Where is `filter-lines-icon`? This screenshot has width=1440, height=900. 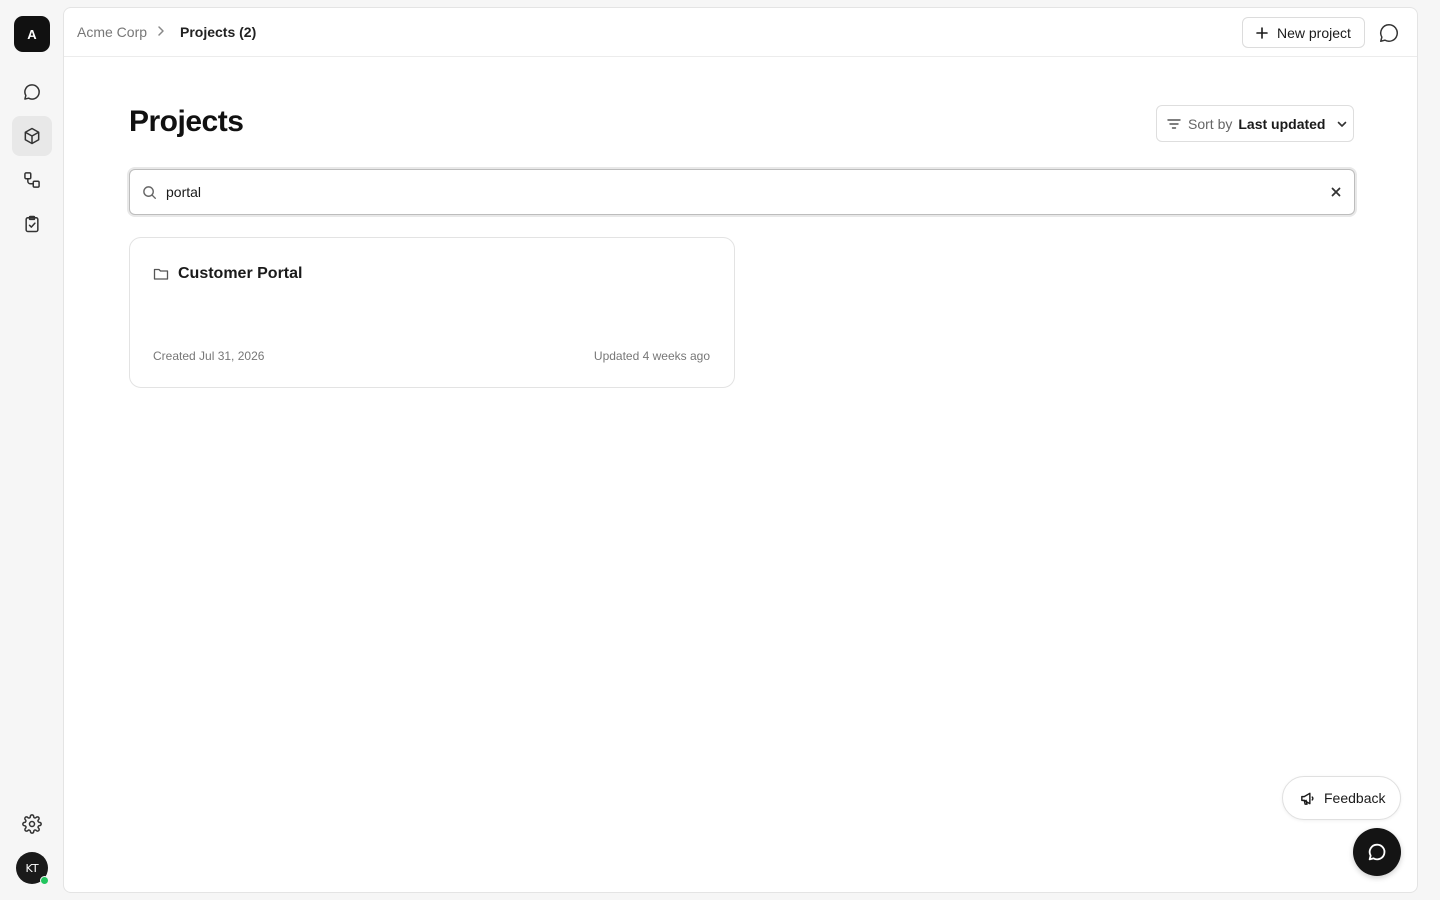
filter-lines-icon is located at coordinates (1174, 124).